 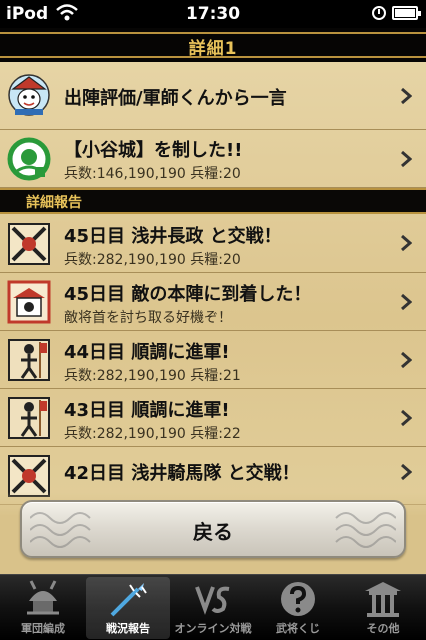 I want to click on title-bar: 詳細1, so click(x=213, y=45).